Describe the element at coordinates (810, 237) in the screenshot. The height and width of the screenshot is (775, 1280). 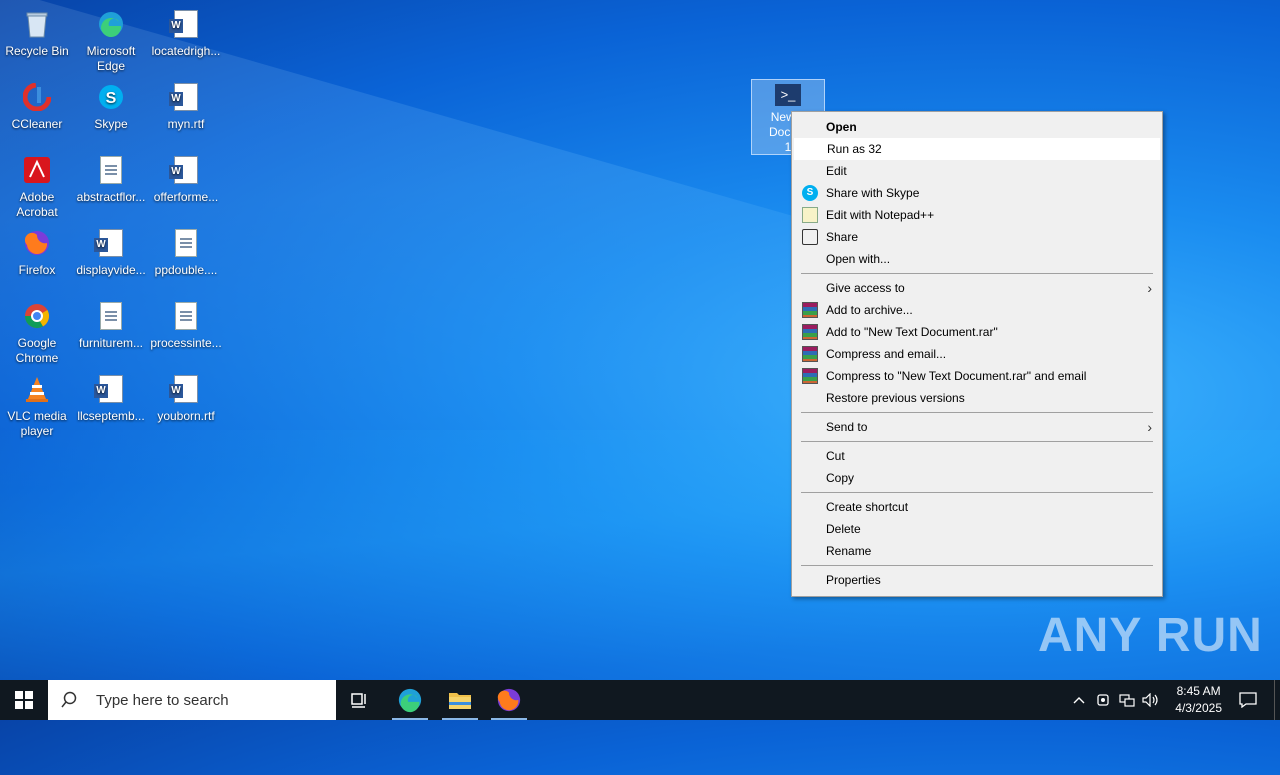
I see `share-icon` at that location.